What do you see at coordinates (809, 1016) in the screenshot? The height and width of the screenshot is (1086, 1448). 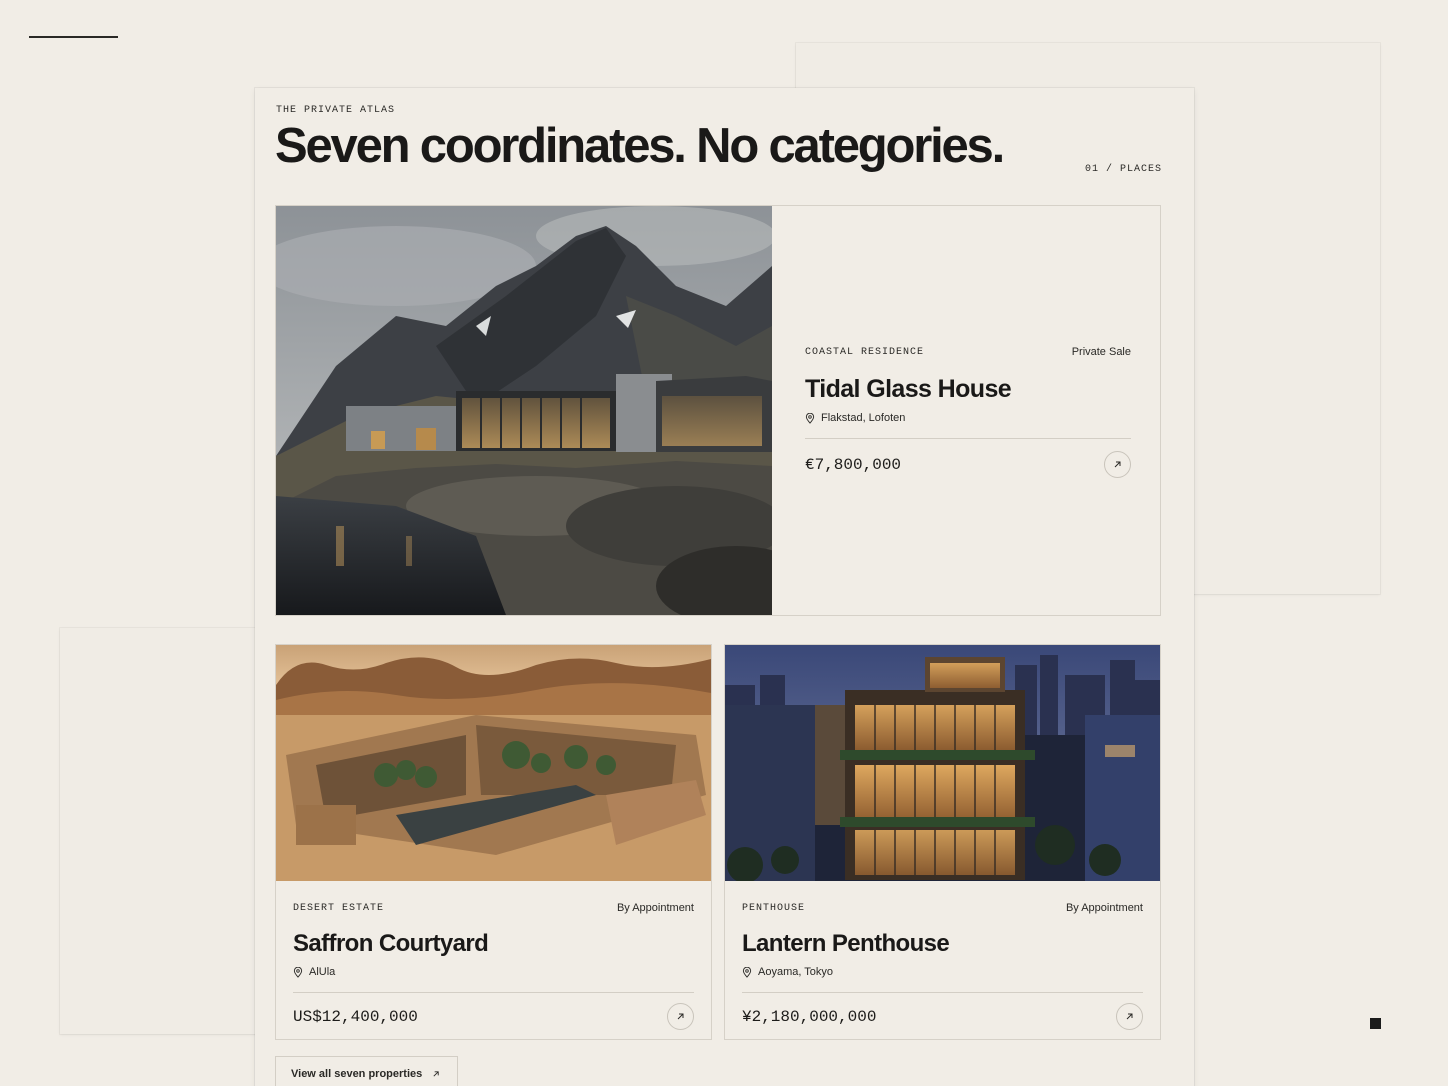 I see `property-price: ¥2,180,000,000` at bounding box center [809, 1016].